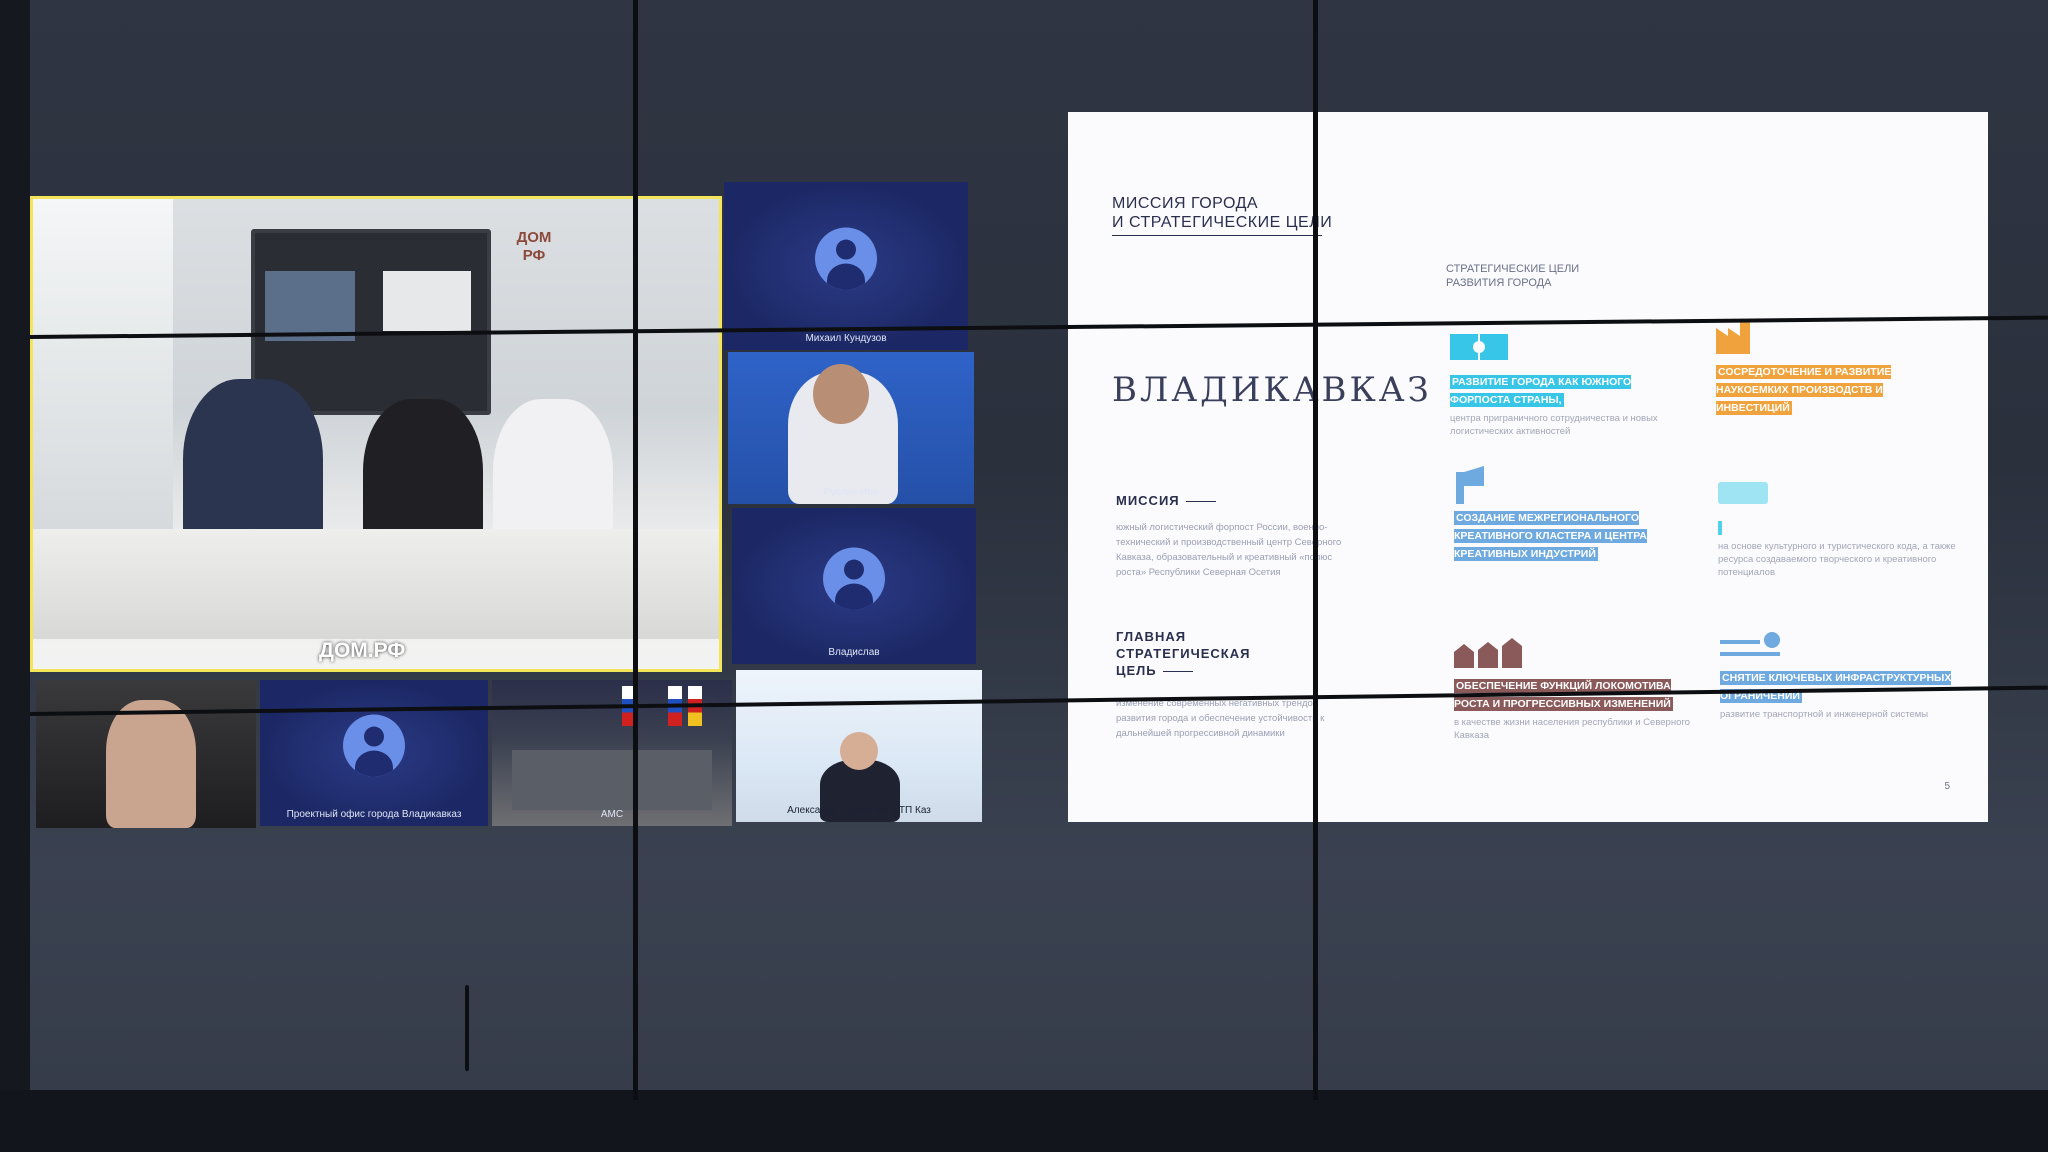 This screenshot has height=1152, width=2048. What do you see at coordinates (846, 338) in the screenshot?
I see `participant-name: Михаил Кундузов` at bounding box center [846, 338].